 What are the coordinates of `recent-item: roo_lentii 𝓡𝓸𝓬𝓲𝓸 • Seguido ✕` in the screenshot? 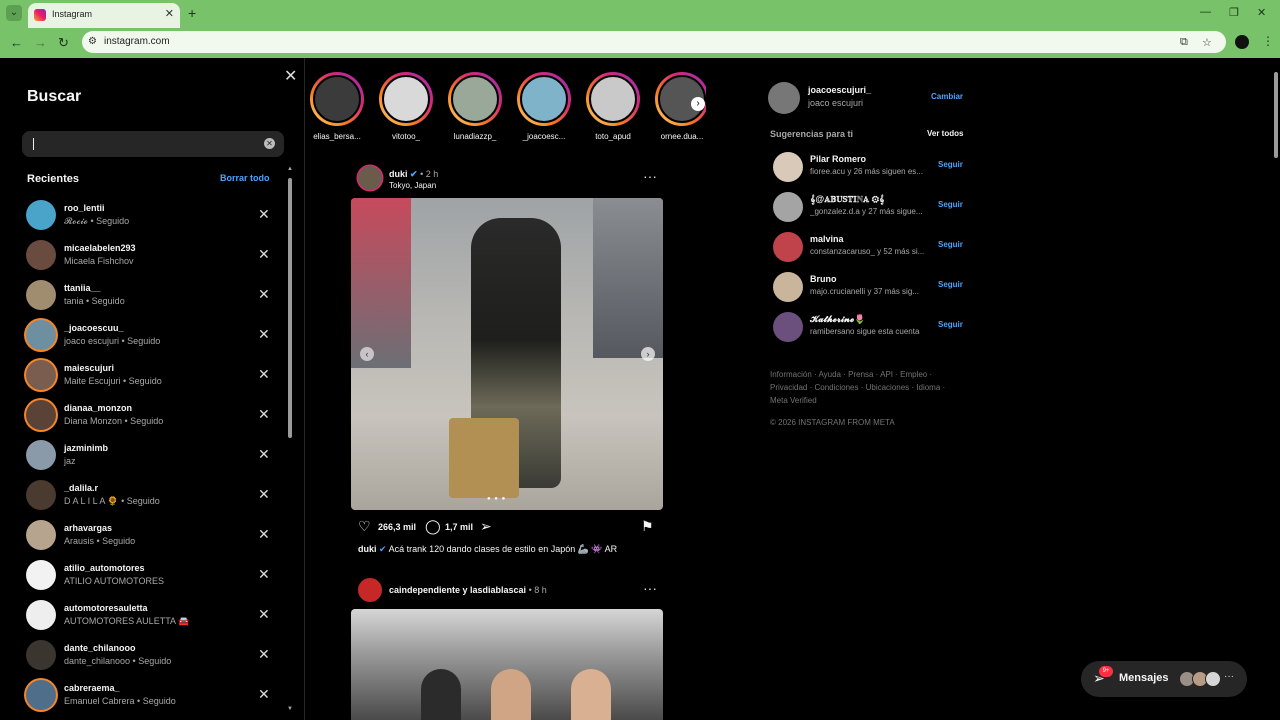 It's located at (145, 216).